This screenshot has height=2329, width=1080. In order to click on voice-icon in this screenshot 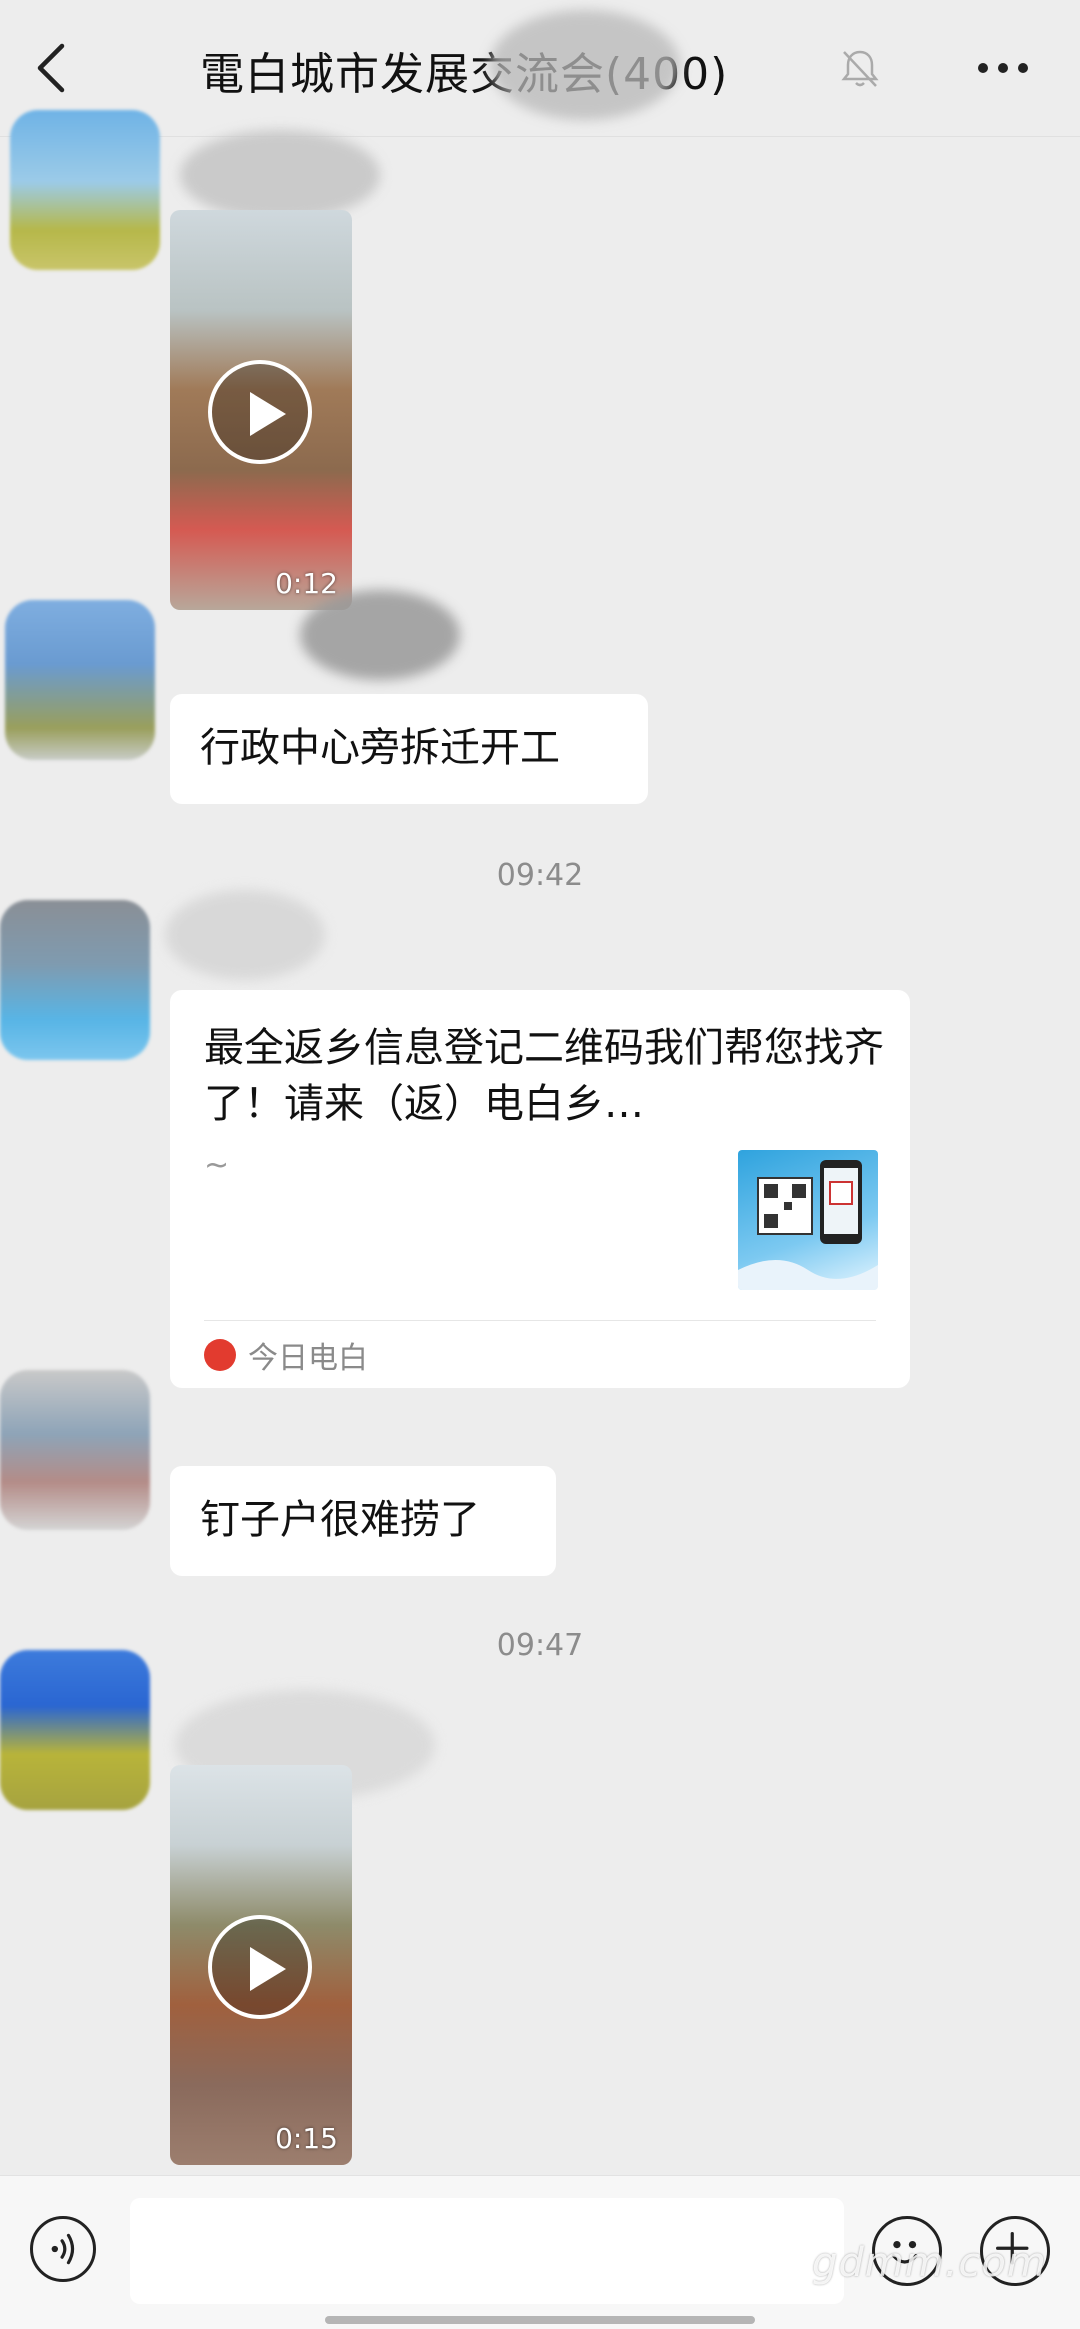, I will do `click(63, 2249)`.